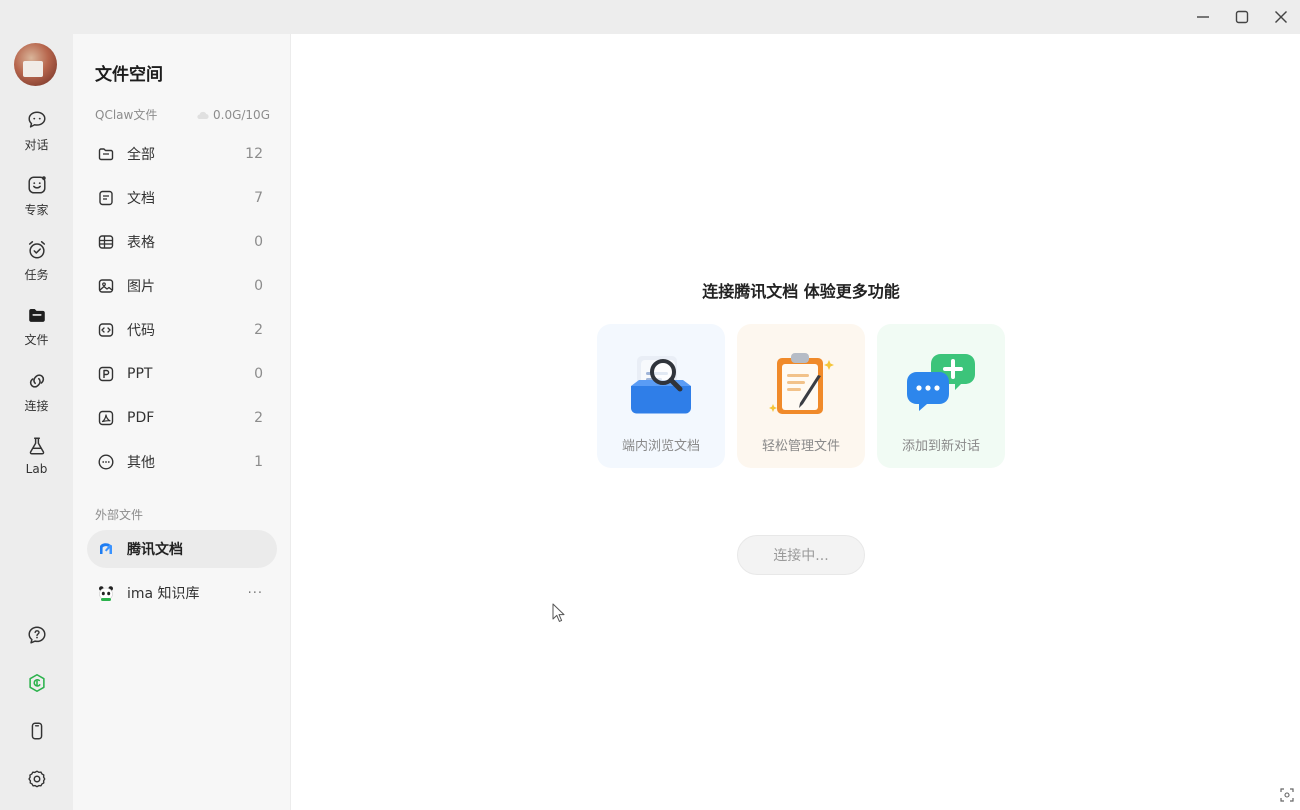  I want to click on table-icon, so click(106, 242).